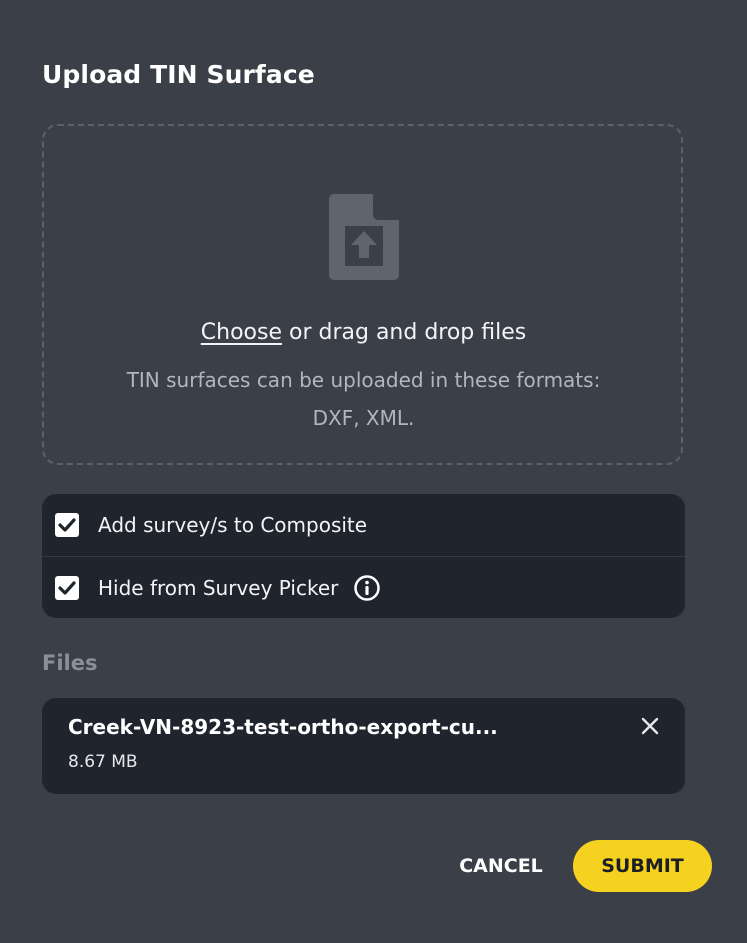 This screenshot has width=747, height=943. What do you see at coordinates (363, 418) in the screenshot?
I see `format-hint-line2: DXF, XML.` at bounding box center [363, 418].